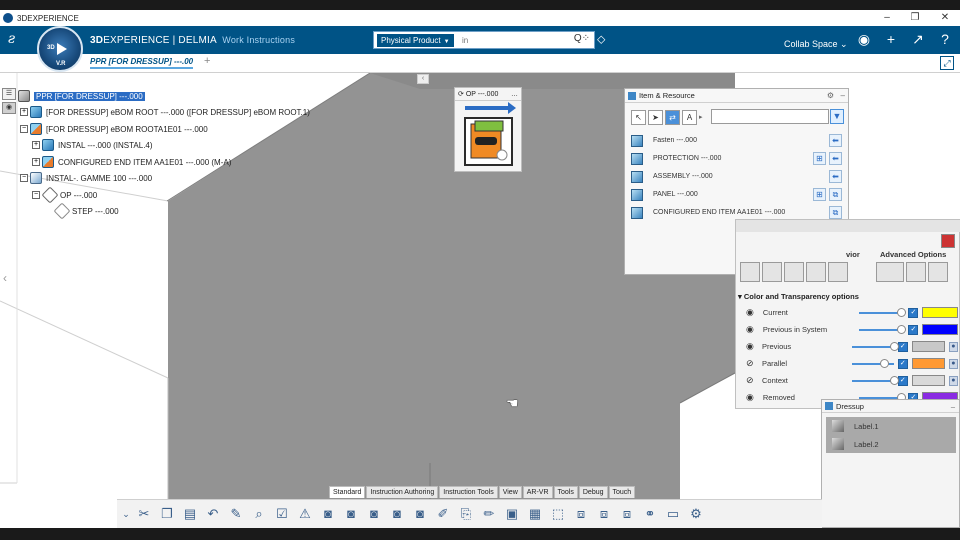  What do you see at coordinates (558, 514) in the screenshot?
I see `cube-icon: ⬚` at bounding box center [558, 514].